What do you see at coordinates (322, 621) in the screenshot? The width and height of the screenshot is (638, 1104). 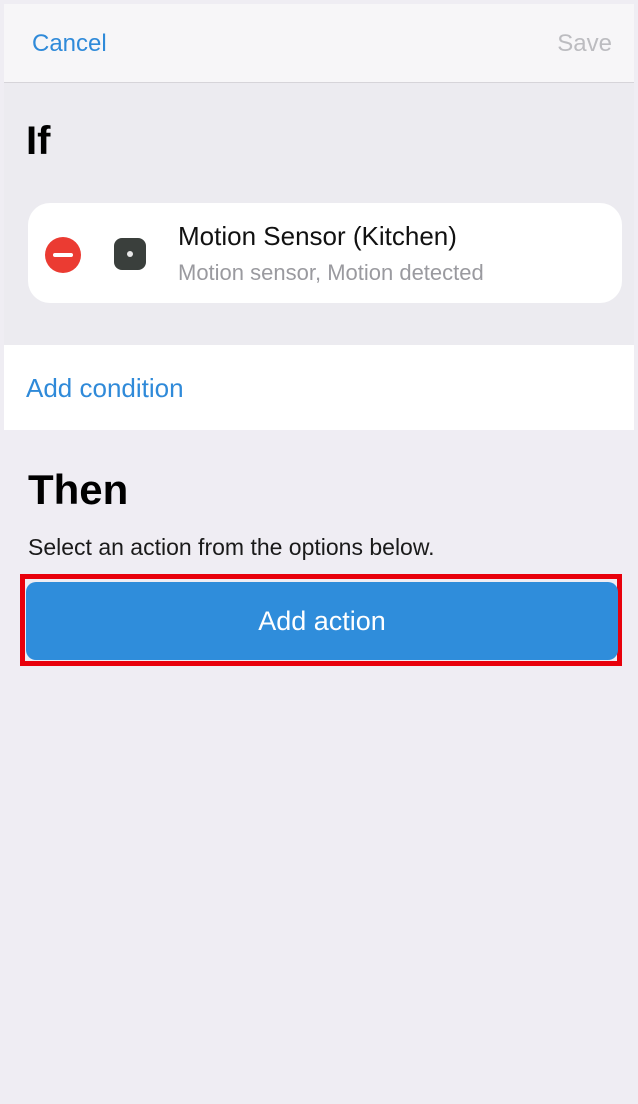 I see `add-action-button: Add action` at bounding box center [322, 621].